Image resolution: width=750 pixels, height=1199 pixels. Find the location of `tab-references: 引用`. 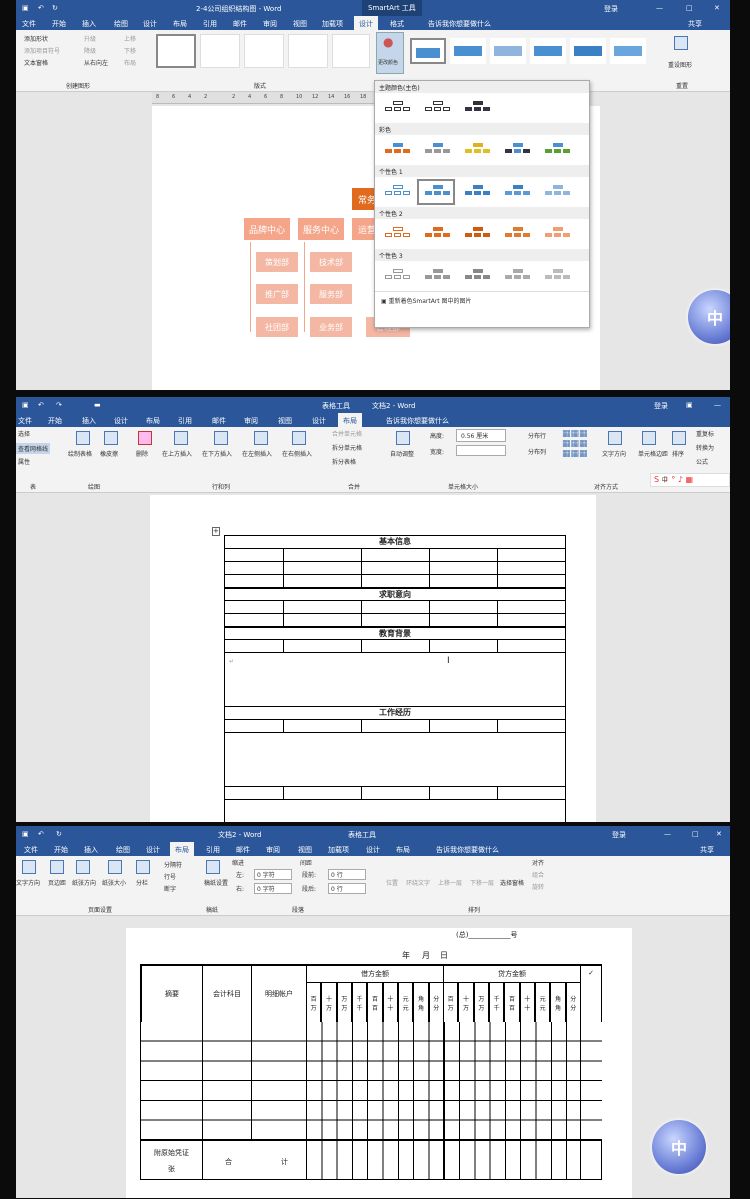

tab-references: 引用 is located at coordinates (213, 850).